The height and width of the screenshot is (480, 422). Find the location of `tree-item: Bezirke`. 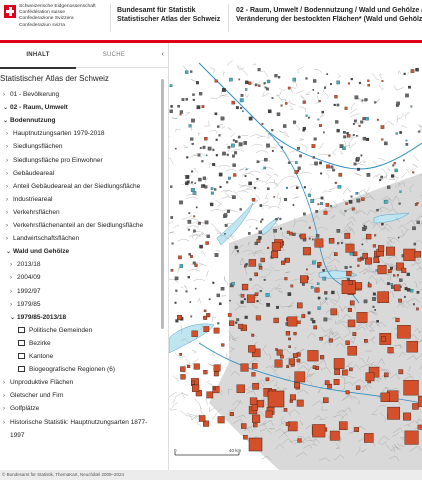

tree-item: Bezirke is located at coordinates (34, 344).